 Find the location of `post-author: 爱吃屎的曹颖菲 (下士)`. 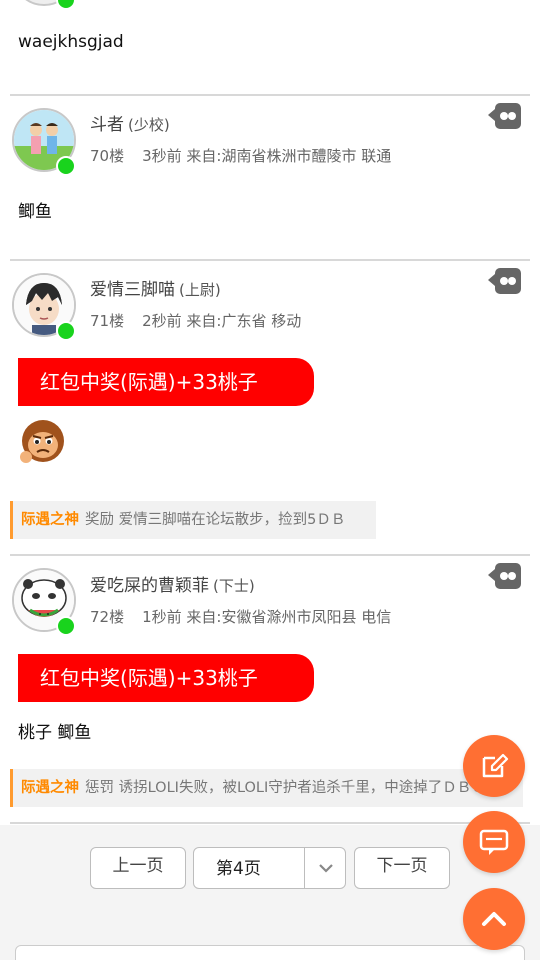

post-author: 爱吃屎的曹颖菲 (下士) is located at coordinates (172, 583).